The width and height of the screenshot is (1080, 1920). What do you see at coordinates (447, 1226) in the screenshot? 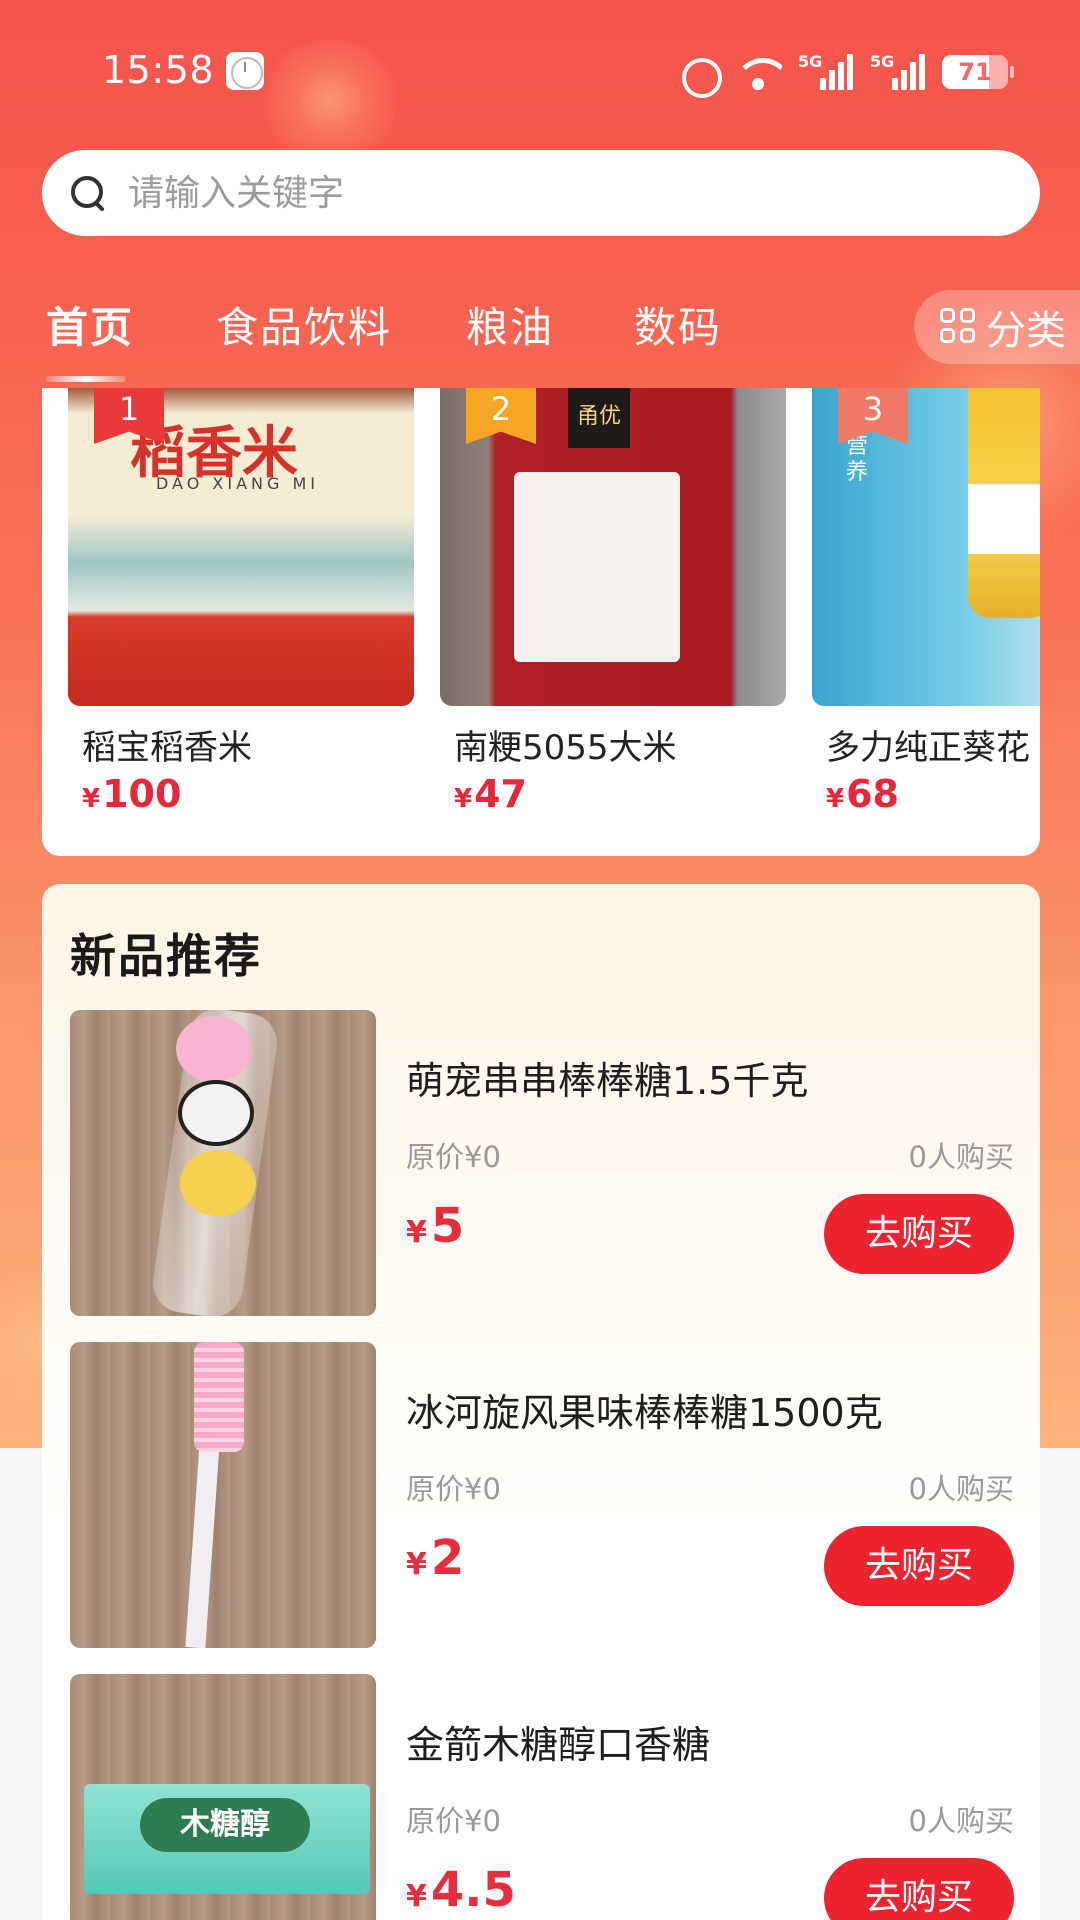
I see `price-value: 5` at bounding box center [447, 1226].